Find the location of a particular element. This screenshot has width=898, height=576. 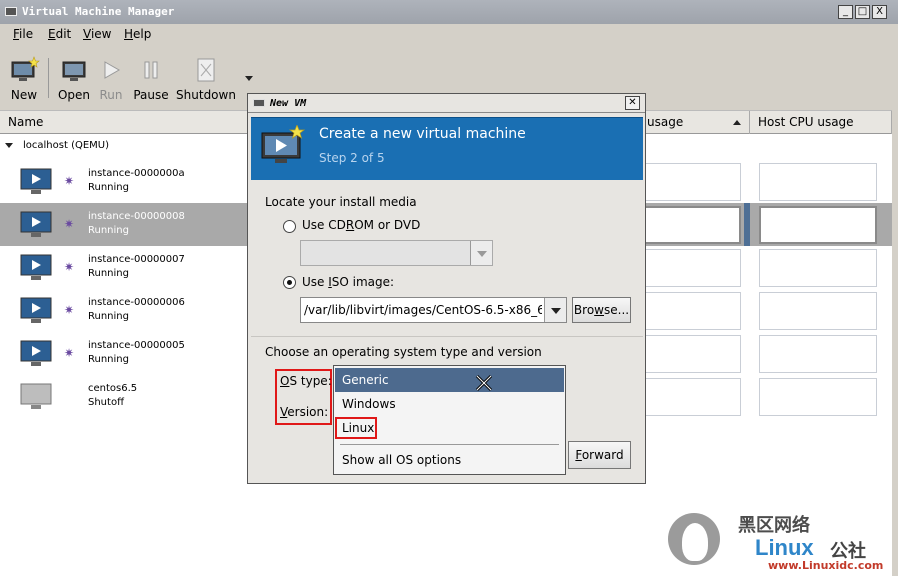

cdrom-label-key: R is located at coordinates (350, 225).